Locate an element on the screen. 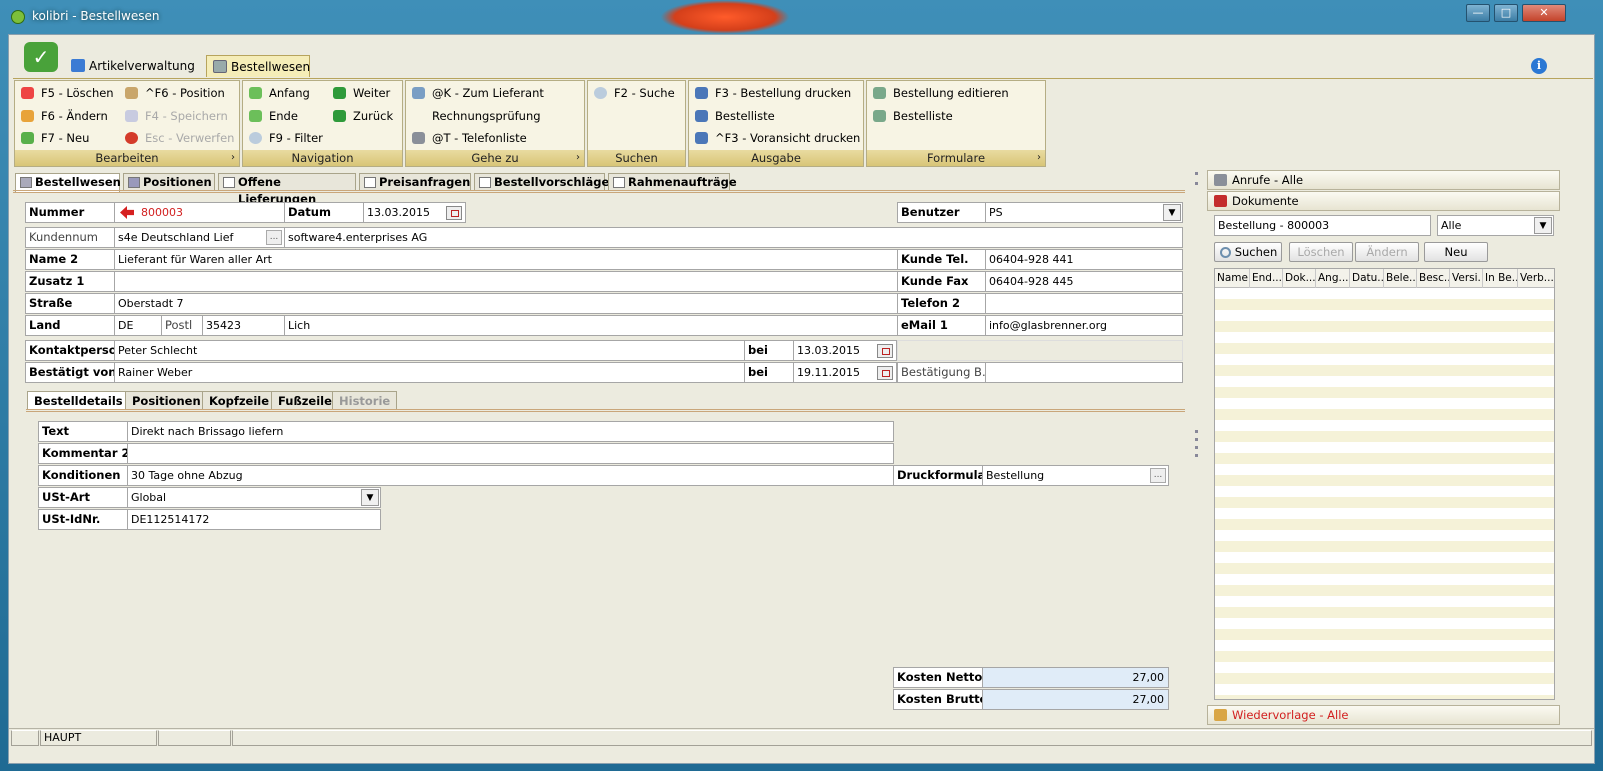 This screenshot has height=771, width=1603. document-search-button: Suchen is located at coordinates (1248, 252).